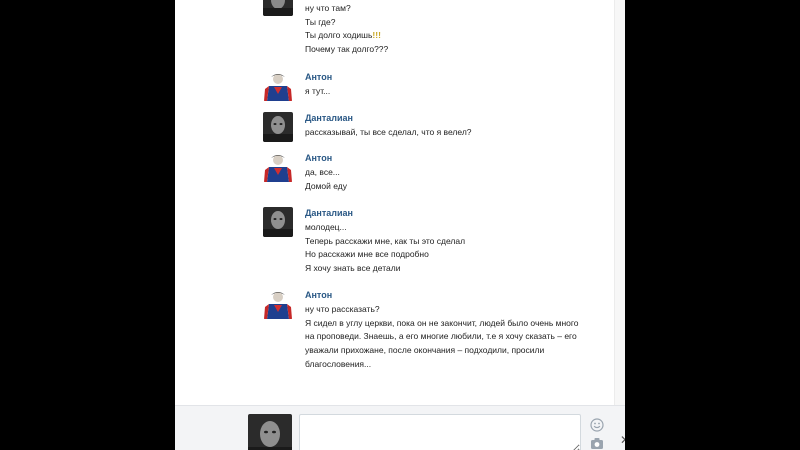 The image size is (800, 450). Describe the element at coordinates (597, 425) in the screenshot. I see `smile-icon` at that location.